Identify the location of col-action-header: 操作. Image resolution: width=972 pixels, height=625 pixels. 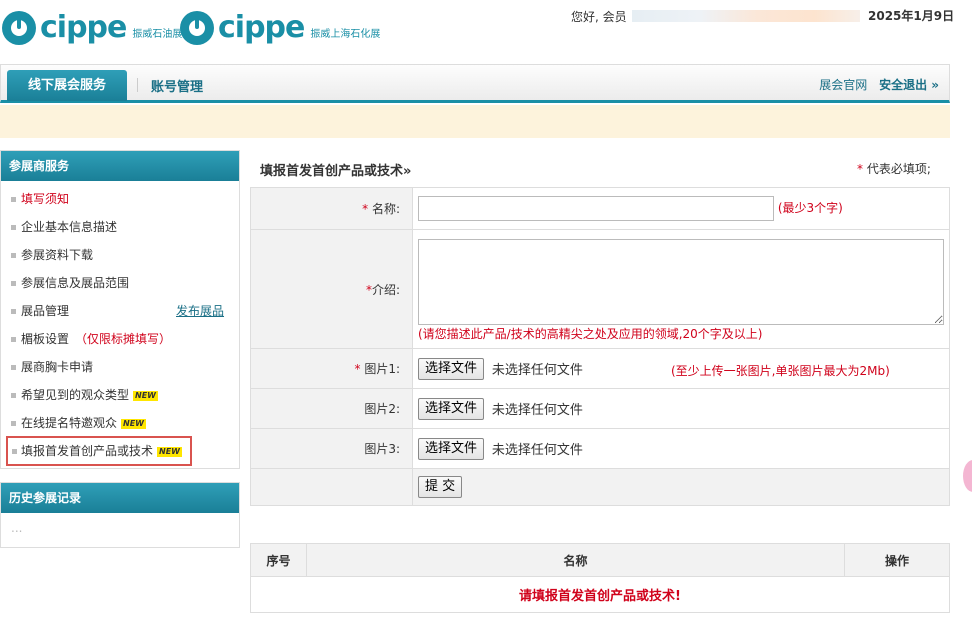
(897, 560).